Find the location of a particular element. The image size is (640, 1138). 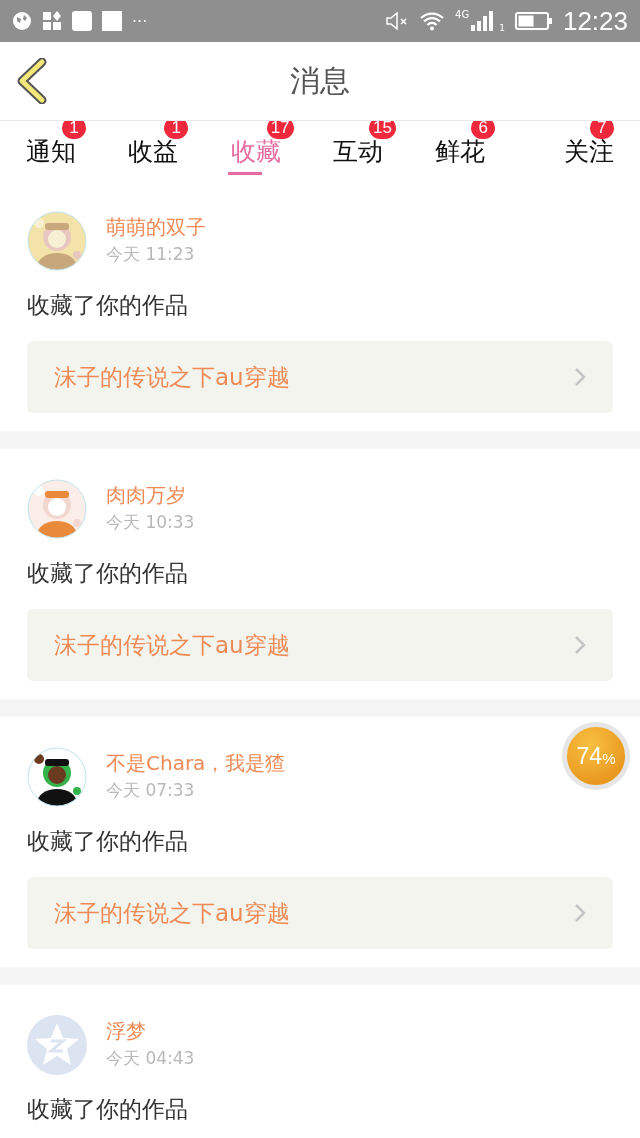

network-type: 4G is located at coordinates (462, 14).